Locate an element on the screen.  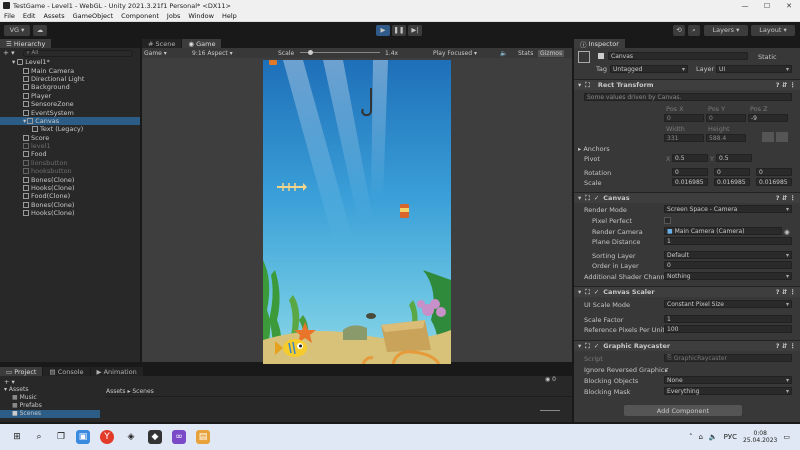
pause-button: ❚❚ is located at coordinates (399, 30).